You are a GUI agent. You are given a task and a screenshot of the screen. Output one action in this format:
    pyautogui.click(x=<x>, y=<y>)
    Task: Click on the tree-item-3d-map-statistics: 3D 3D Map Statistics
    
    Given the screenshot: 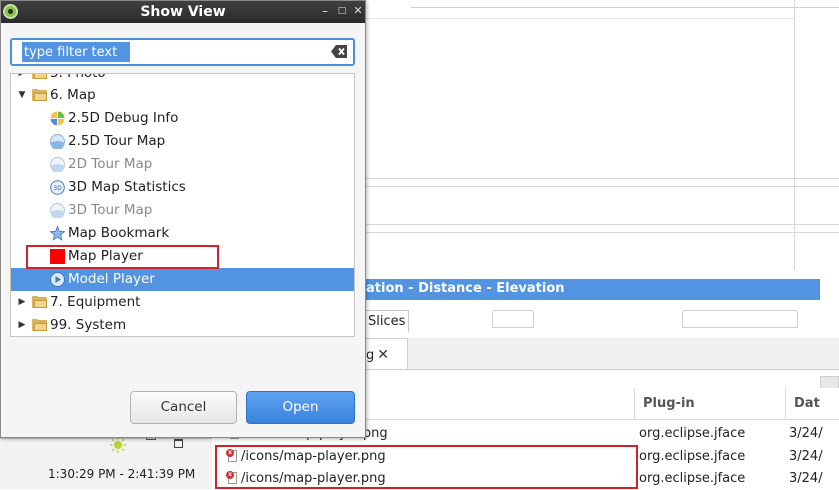 What is the action you would take?
    pyautogui.click(x=182, y=187)
    